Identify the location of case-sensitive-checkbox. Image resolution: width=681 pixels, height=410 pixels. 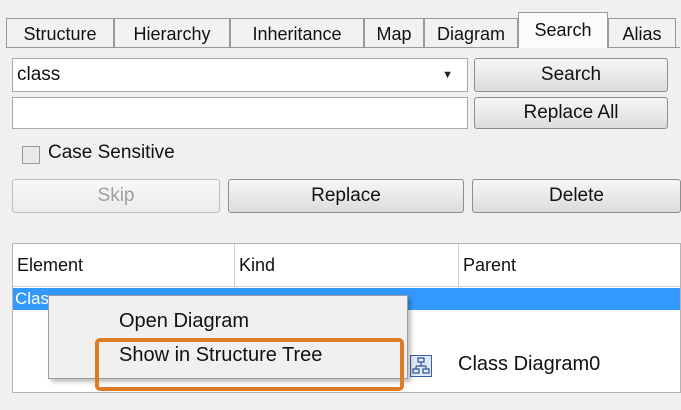
(31, 155).